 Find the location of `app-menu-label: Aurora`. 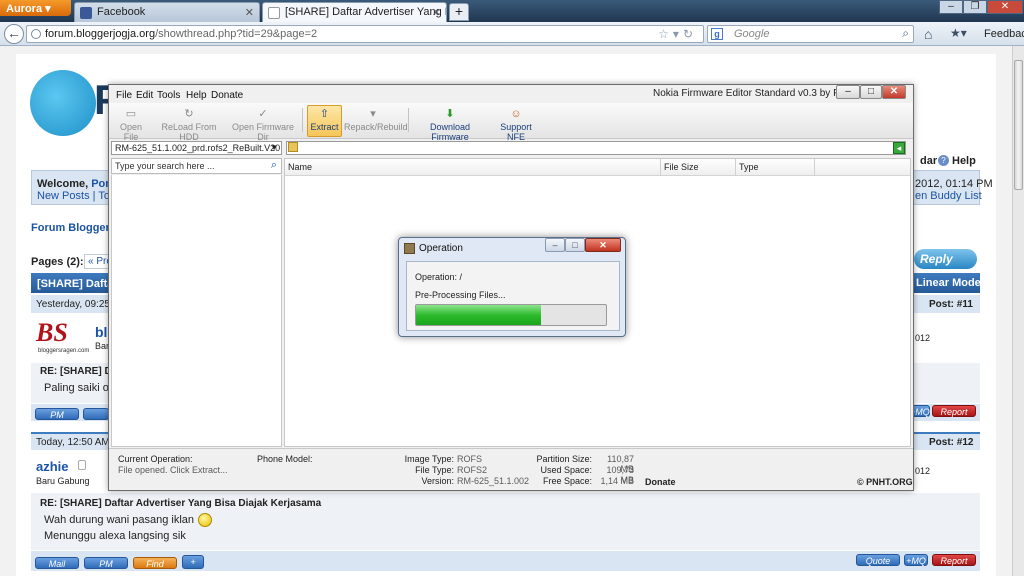

app-menu-label: Aurora is located at coordinates (24, 9).